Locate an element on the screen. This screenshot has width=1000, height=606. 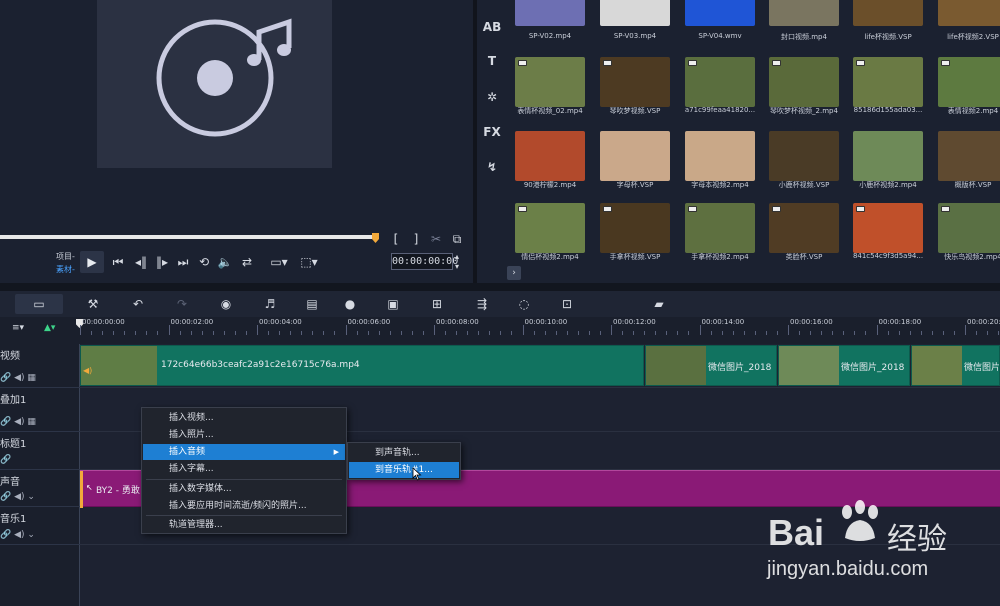
clip-mode-label: 素材- is located at coordinates (65, 269).